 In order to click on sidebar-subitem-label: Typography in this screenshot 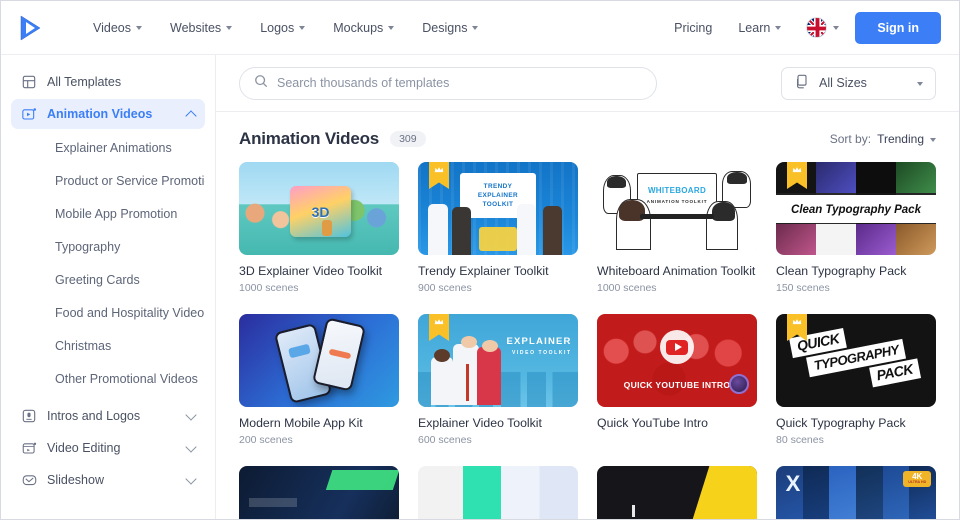, I will do `click(88, 246)`.